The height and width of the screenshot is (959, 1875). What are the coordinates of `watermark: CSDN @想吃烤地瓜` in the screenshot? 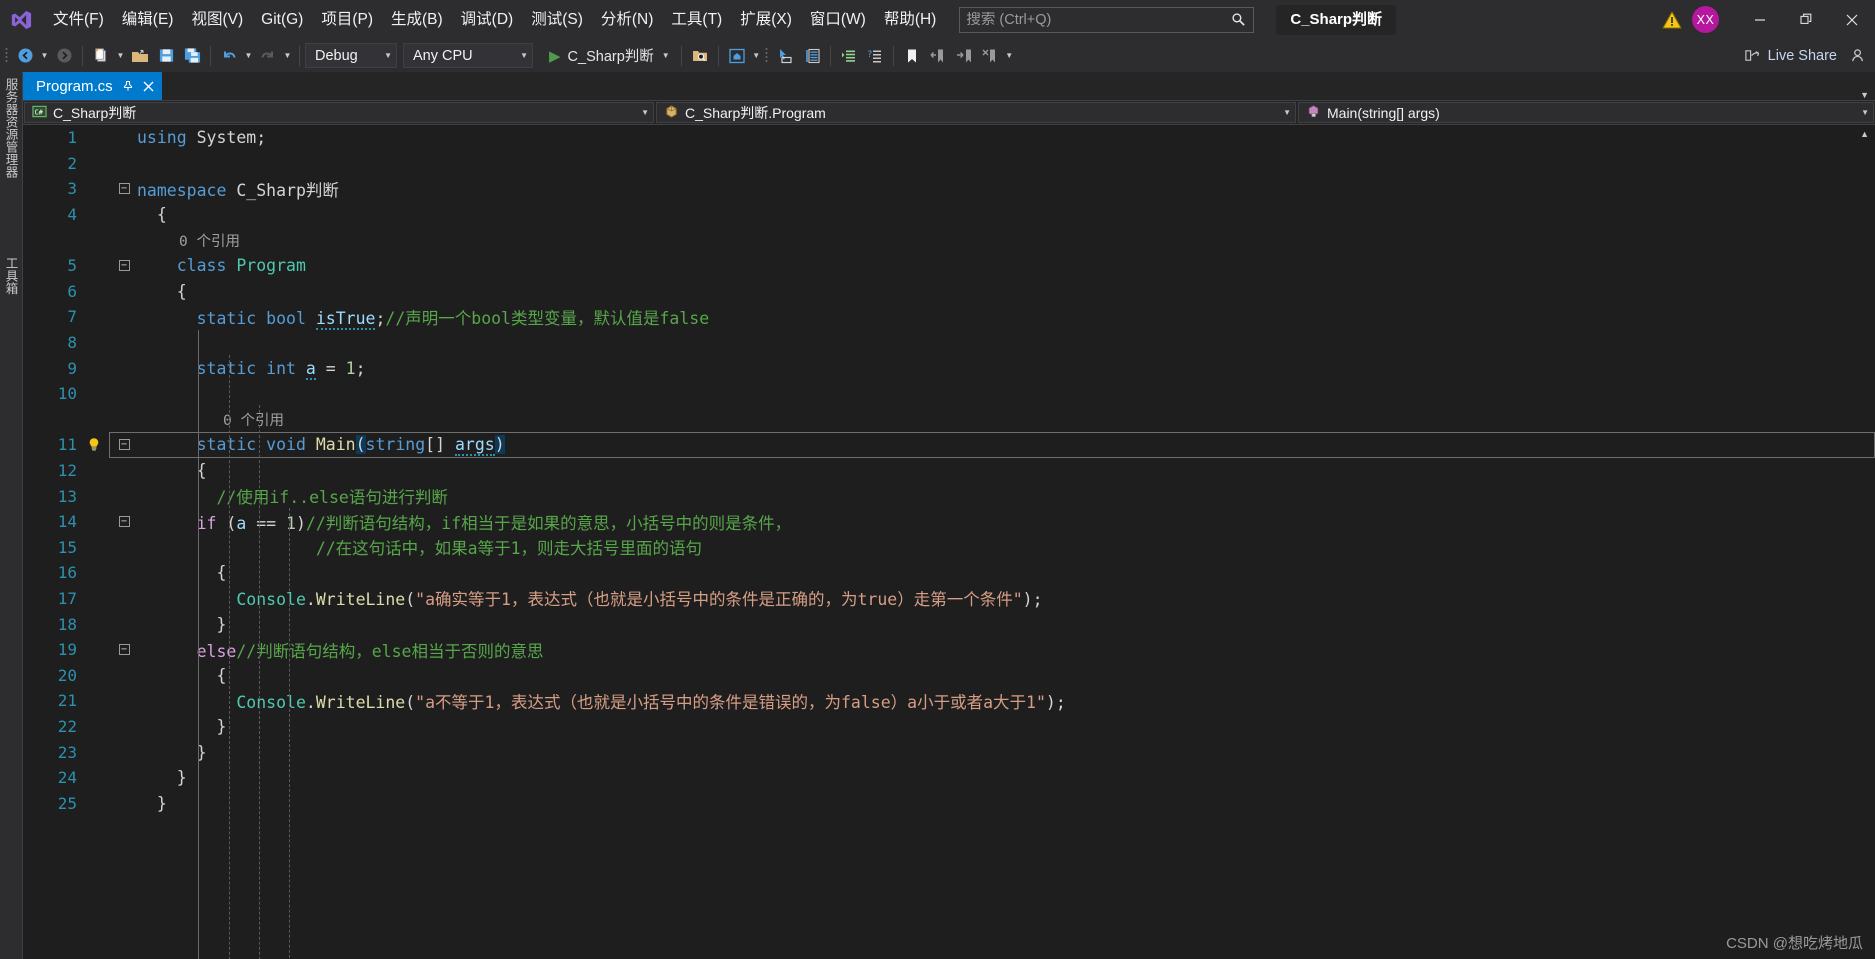 It's located at (1794, 943).